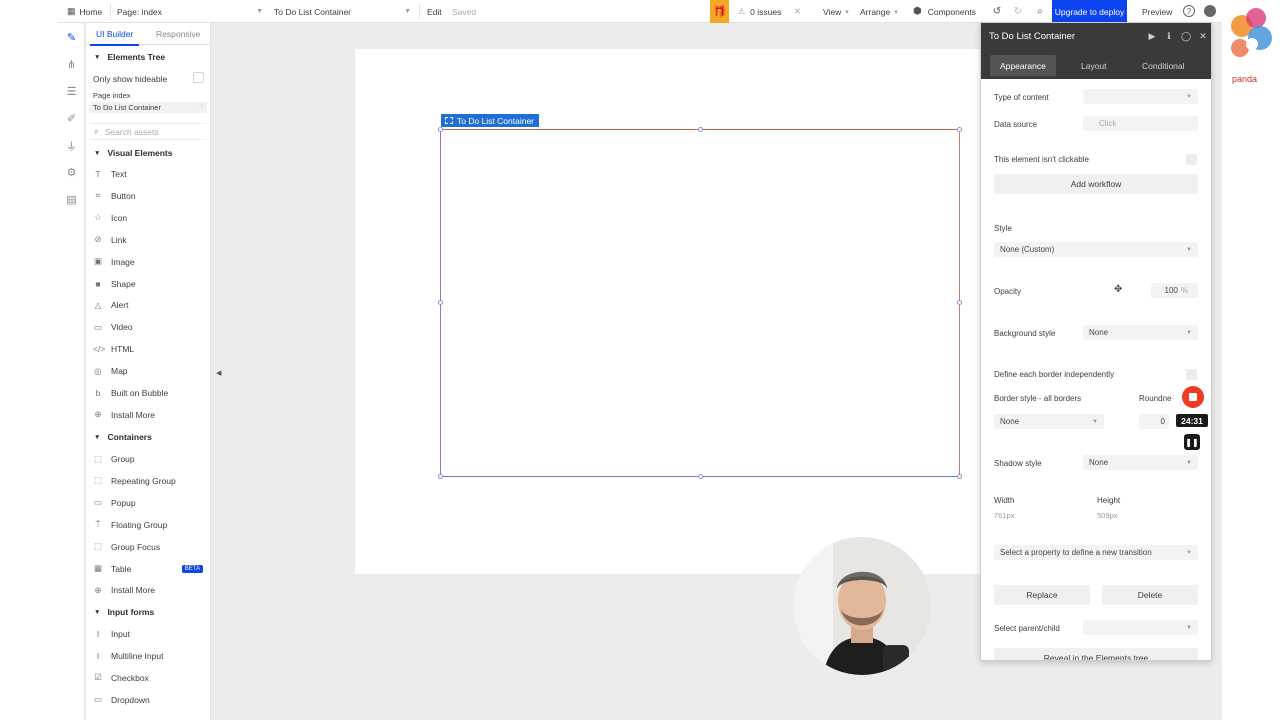 This screenshot has width=1280, height=720. Describe the element at coordinates (1191, 159) in the screenshot. I see `not-clickable-checkbox` at that location.